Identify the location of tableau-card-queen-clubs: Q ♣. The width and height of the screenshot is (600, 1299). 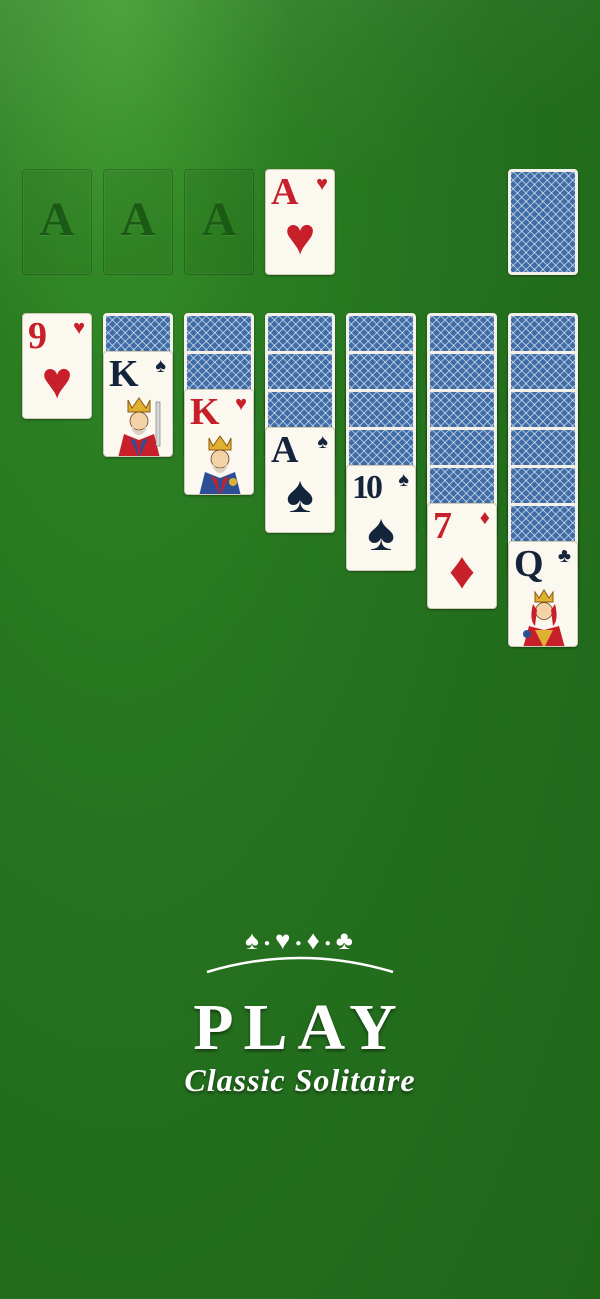
(543, 594).